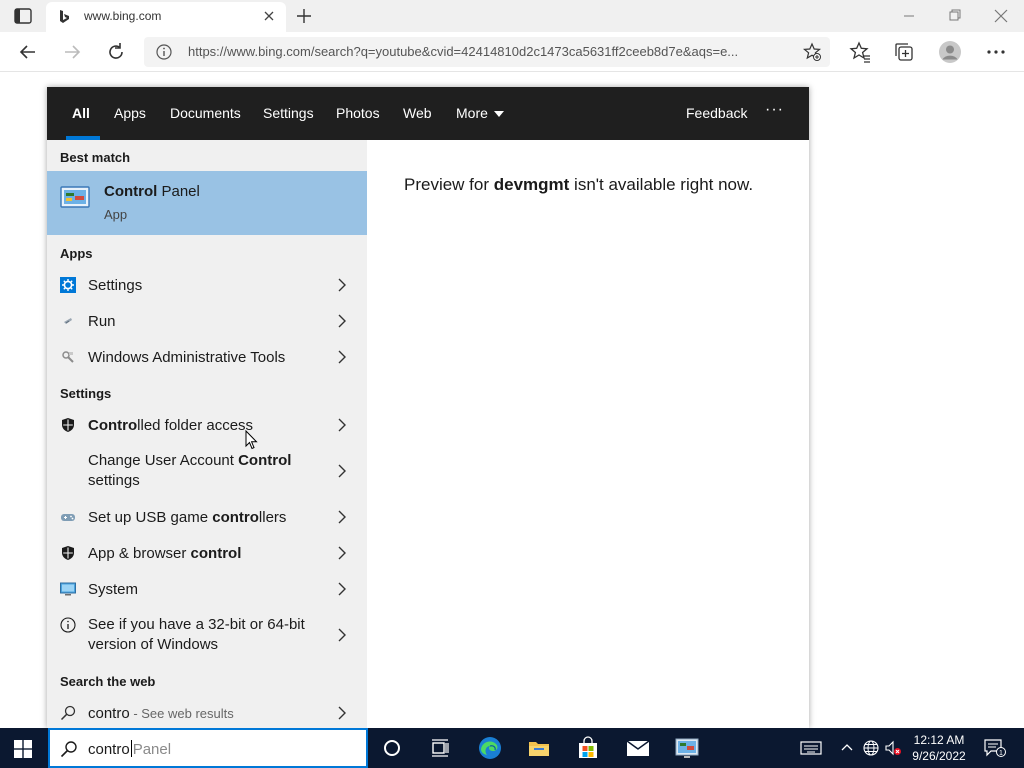 The width and height of the screenshot is (1024, 768). Describe the element at coordinates (950, 52) in the screenshot. I see `profile-avatar-icon` at that location.